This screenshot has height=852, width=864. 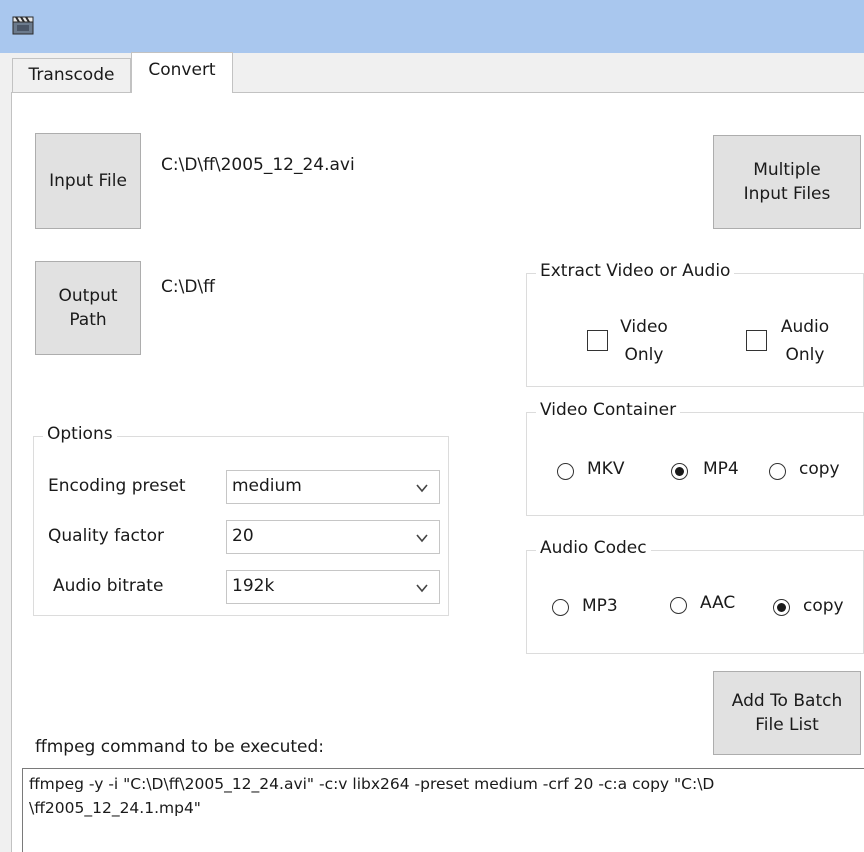 I want to click on audio-bitrate-label: Audio bitrate, so click(x=108, y=586).